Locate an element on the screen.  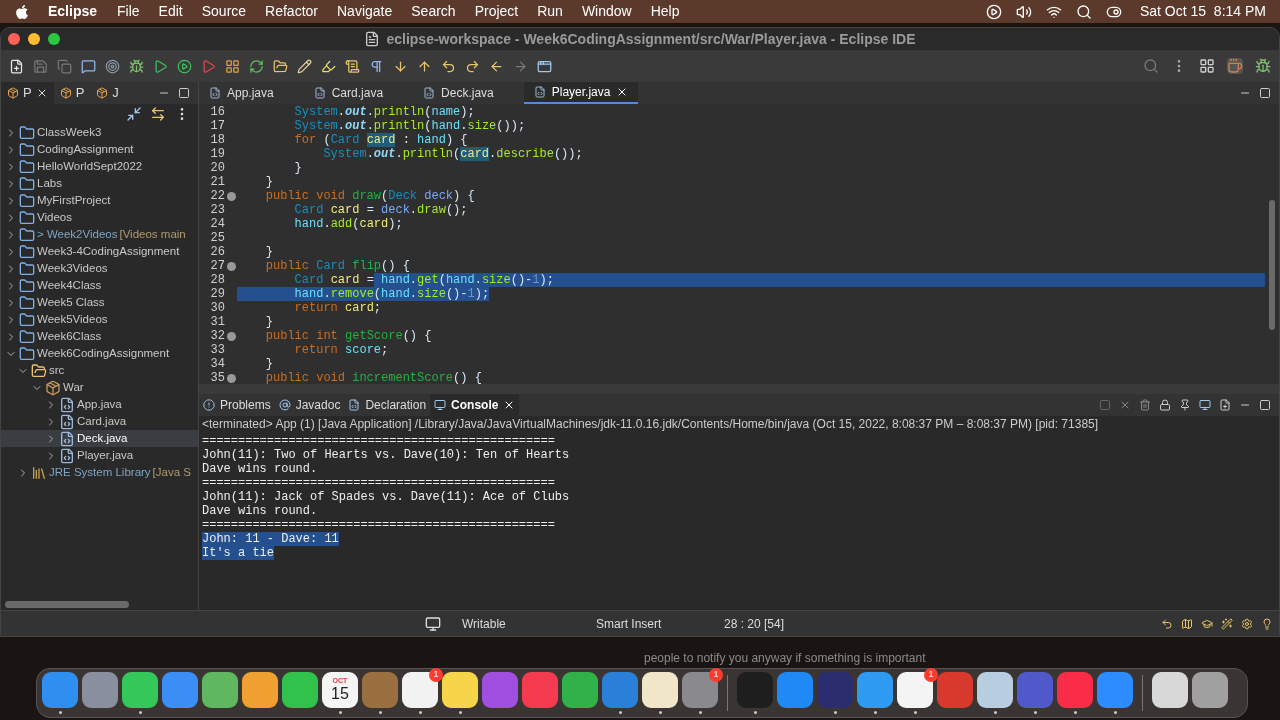
editor-tab: Deck.java is located at coordinates (458, 93).